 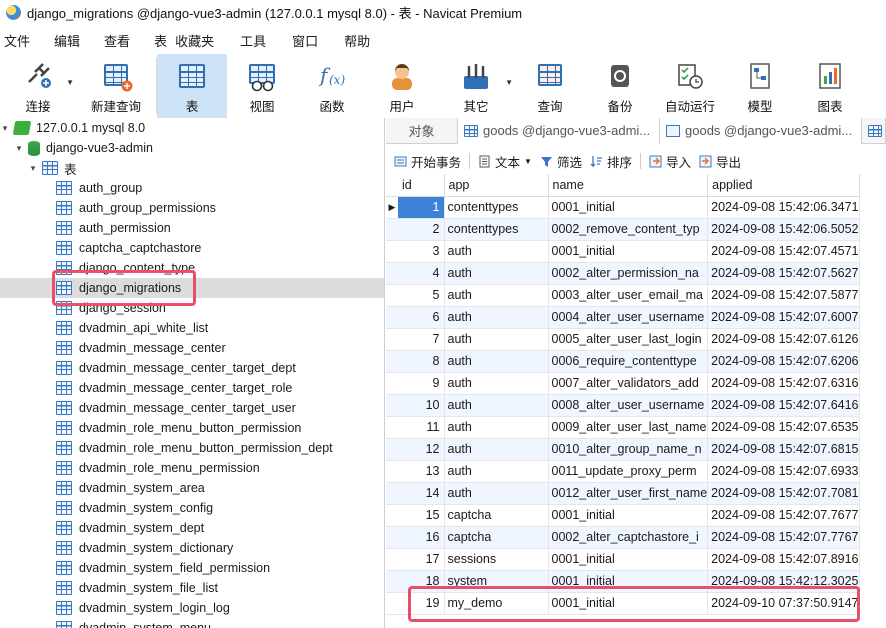 What do you see at coordinates (15, 40) in the screenshot?
I see `menu-file: 文件` at bounding box center [15, 40].